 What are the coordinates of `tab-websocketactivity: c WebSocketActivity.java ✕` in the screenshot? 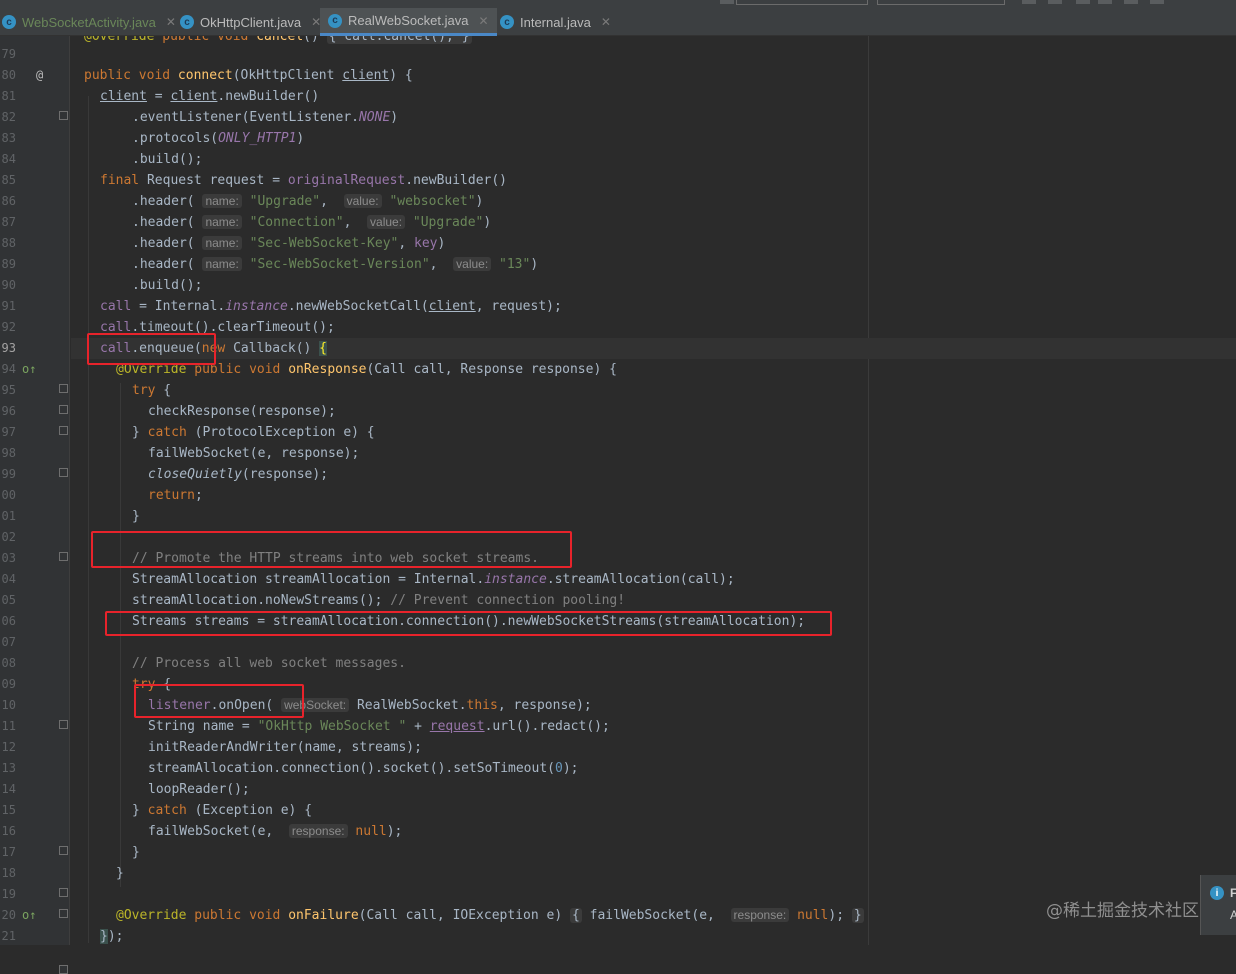 It's located at (92, 22).